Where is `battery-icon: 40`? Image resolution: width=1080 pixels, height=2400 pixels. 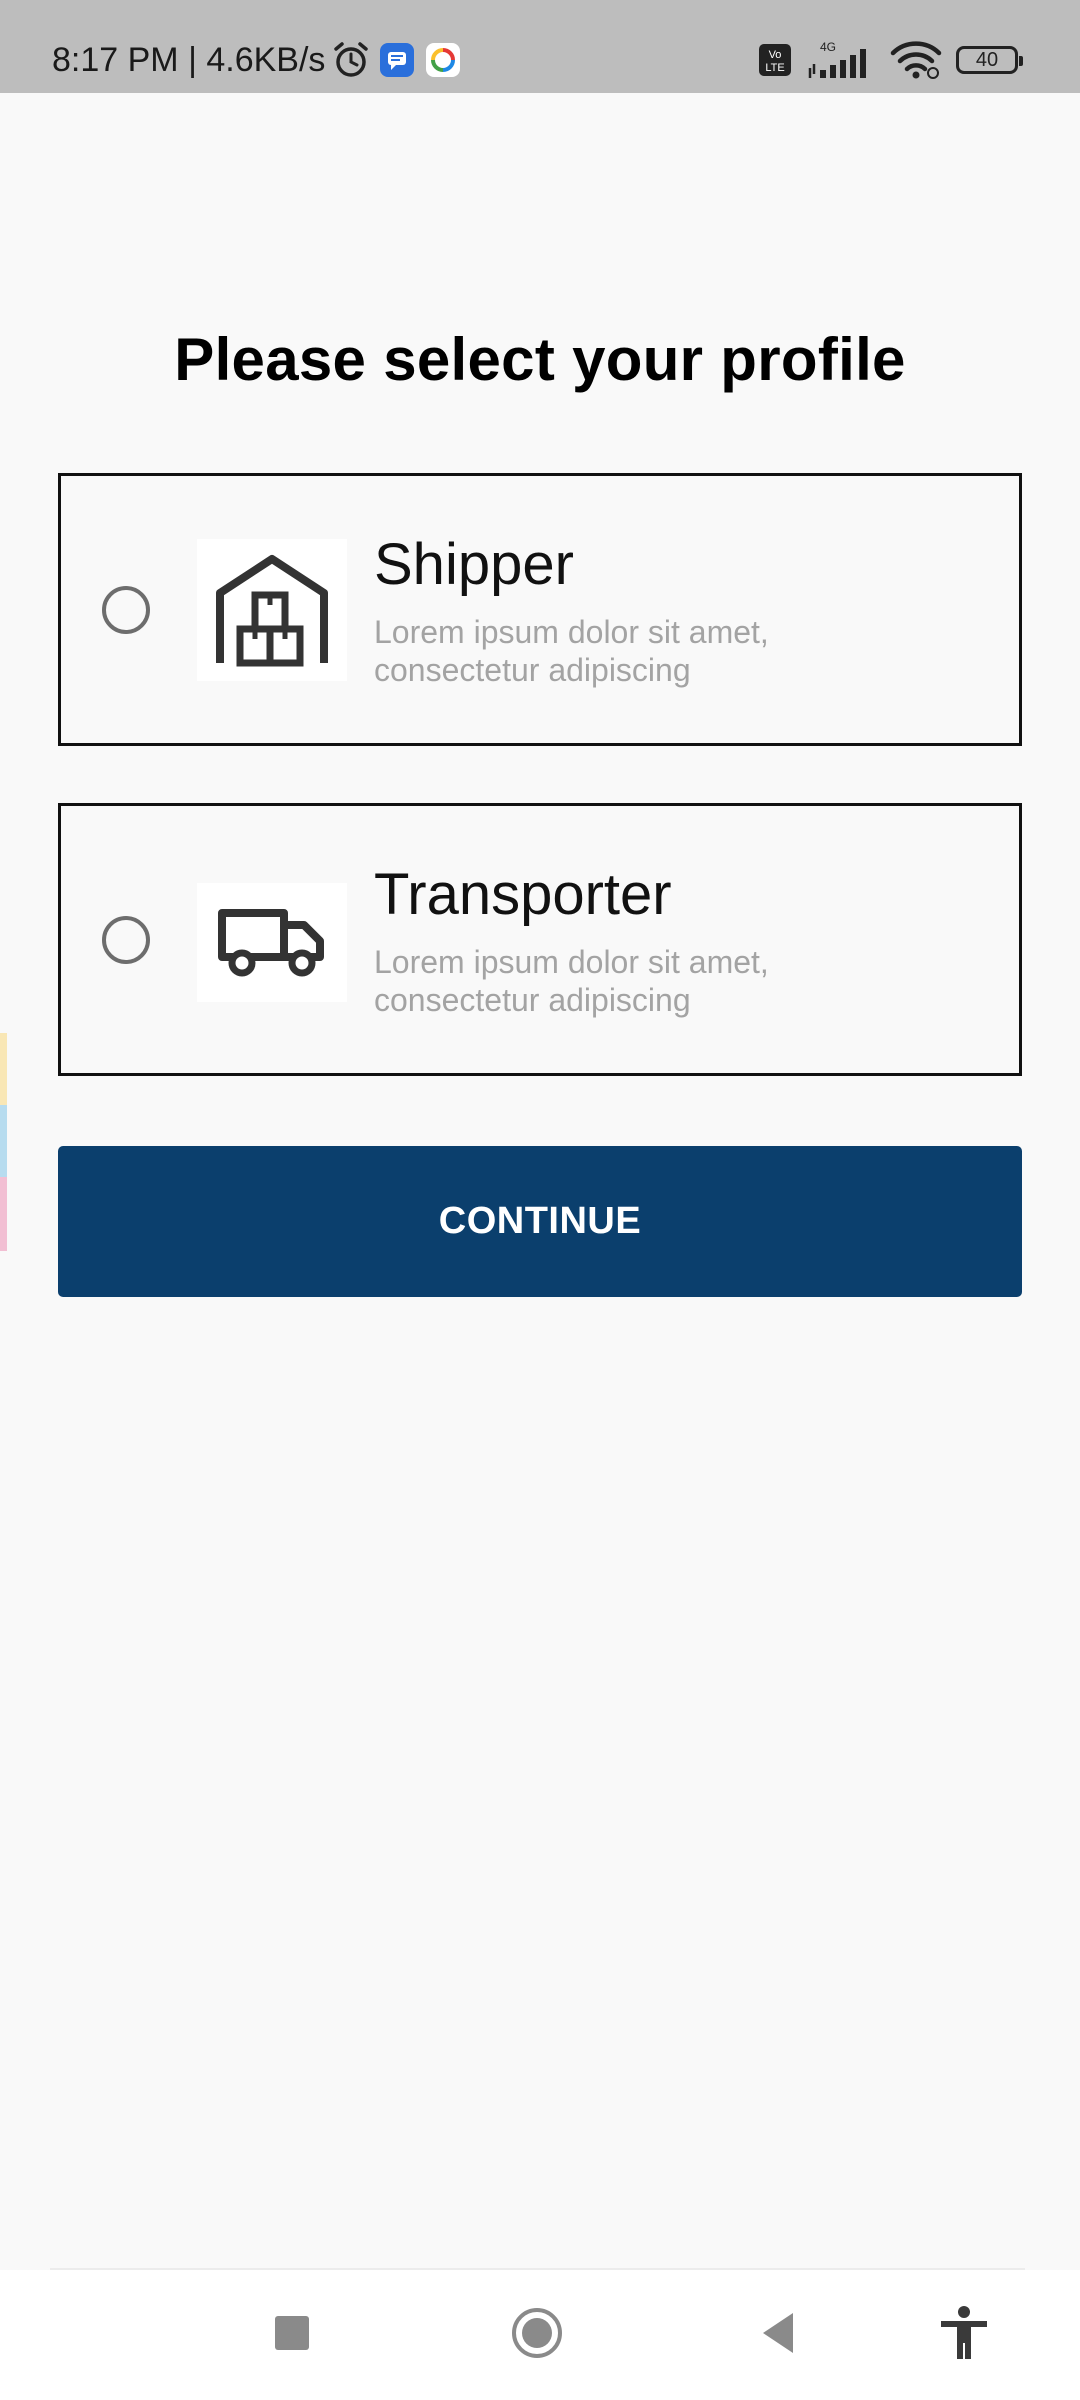
battery-icon: 40 is located at coordinates (989, 60).